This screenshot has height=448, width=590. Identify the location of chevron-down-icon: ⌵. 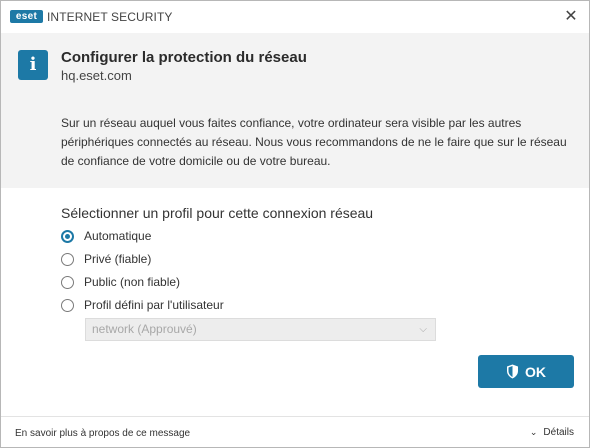
(423, 329).